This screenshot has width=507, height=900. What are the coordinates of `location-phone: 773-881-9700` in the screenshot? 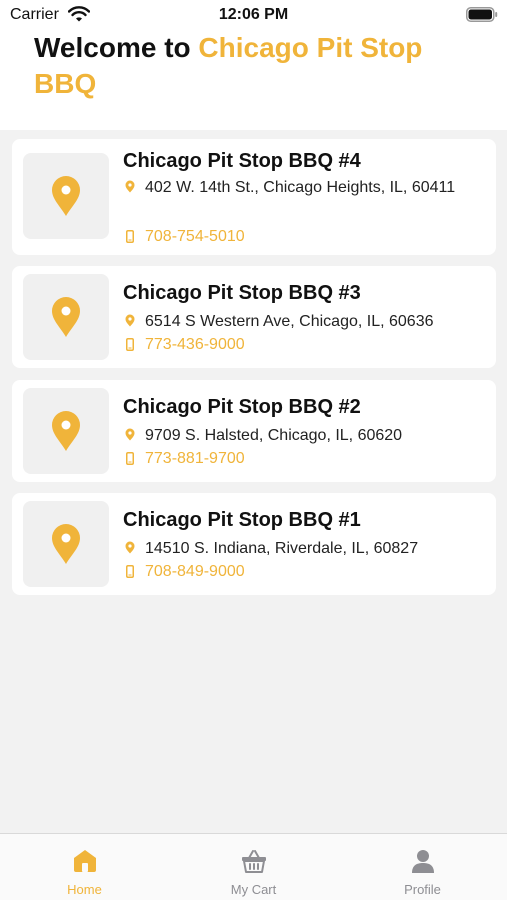 It's located at (195, 459).